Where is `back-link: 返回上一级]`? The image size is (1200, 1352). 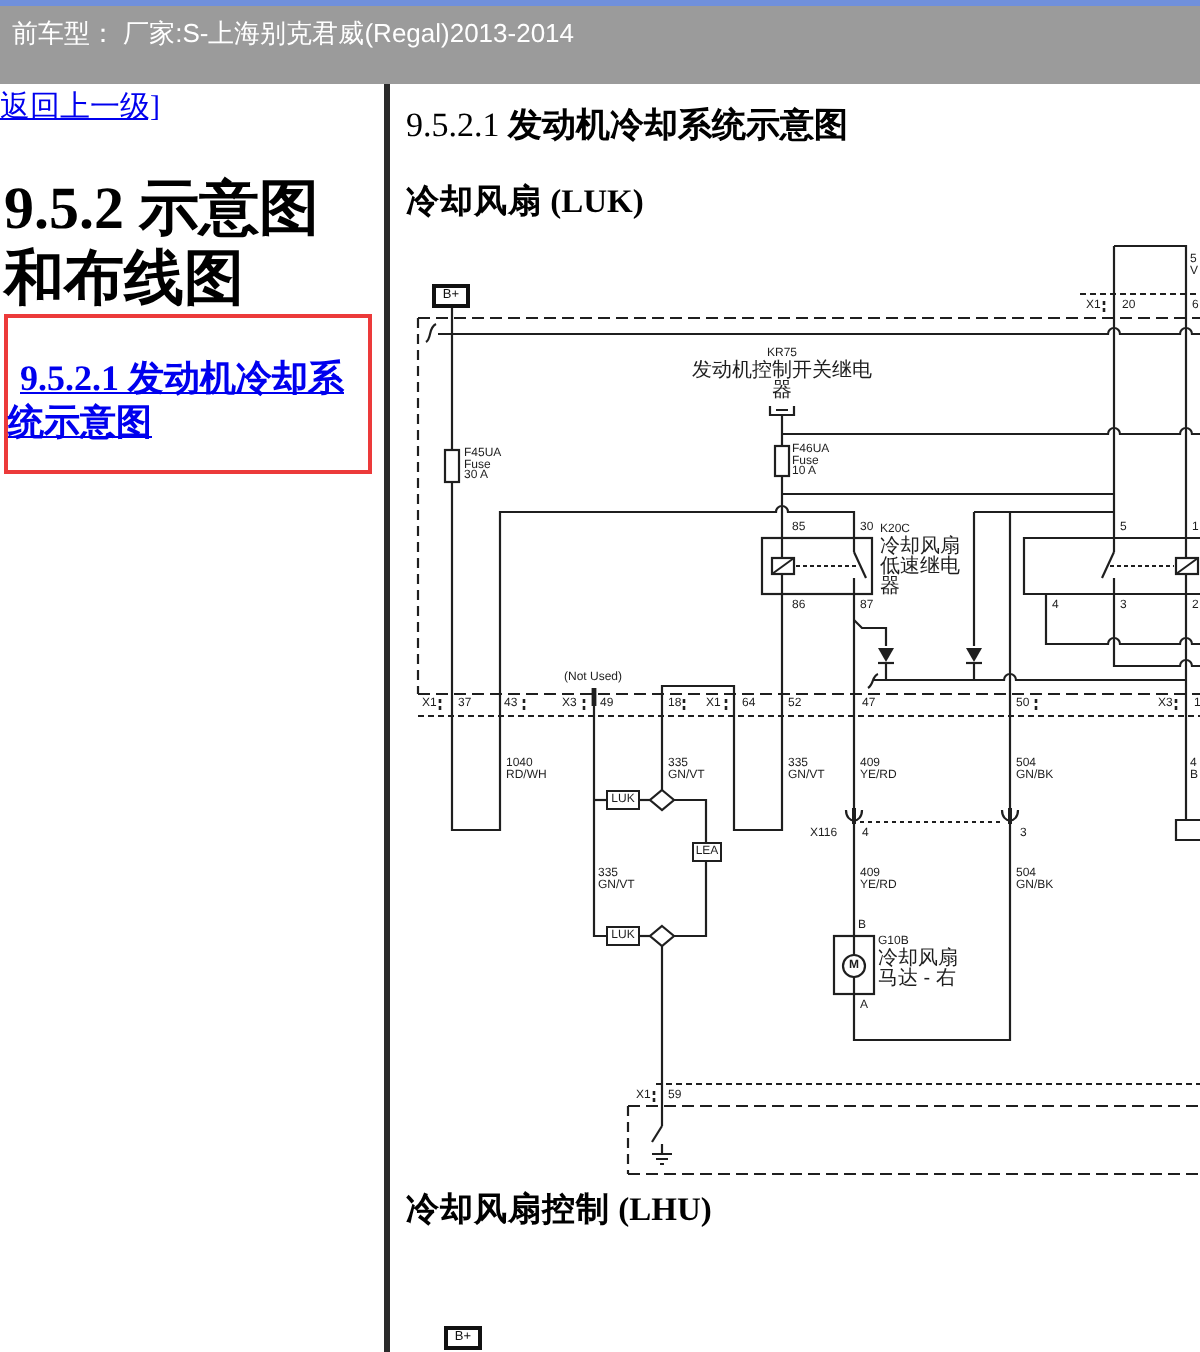 back-link: 返回上一级] is located at coordinates (80, 109).